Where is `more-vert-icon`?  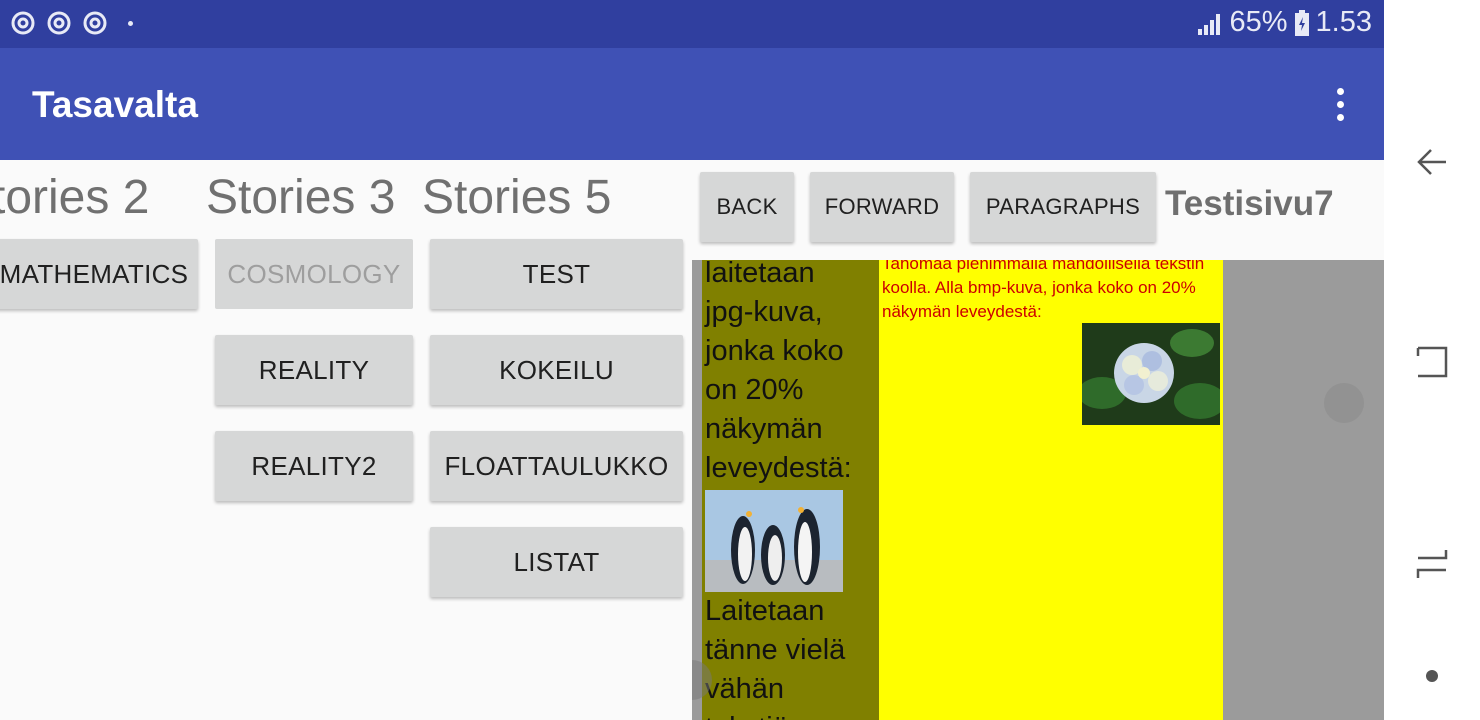 more-vert-icon is located at coordinates (1340, 106).